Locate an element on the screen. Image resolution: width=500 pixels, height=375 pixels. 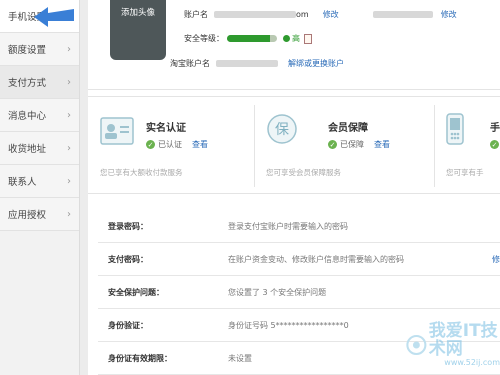
sidebar-item-label: 联系人 is located at coordinates (22, 182).